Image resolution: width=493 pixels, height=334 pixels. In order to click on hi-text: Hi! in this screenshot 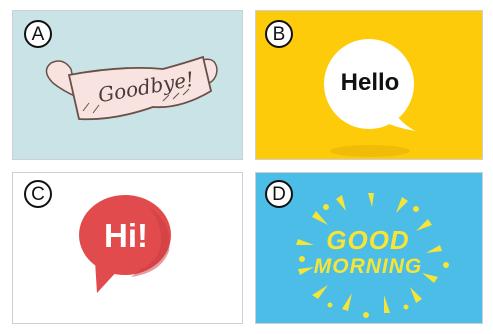, I will do `click(126, 235)`.